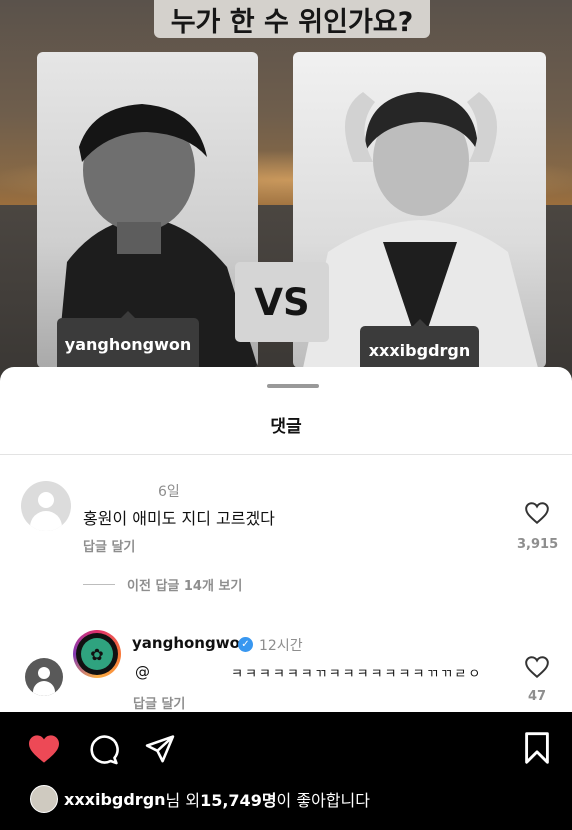 The image size is (572, 830). I want to click on likes-suffix-text: 이 좋아합니다, so click(323, 800).